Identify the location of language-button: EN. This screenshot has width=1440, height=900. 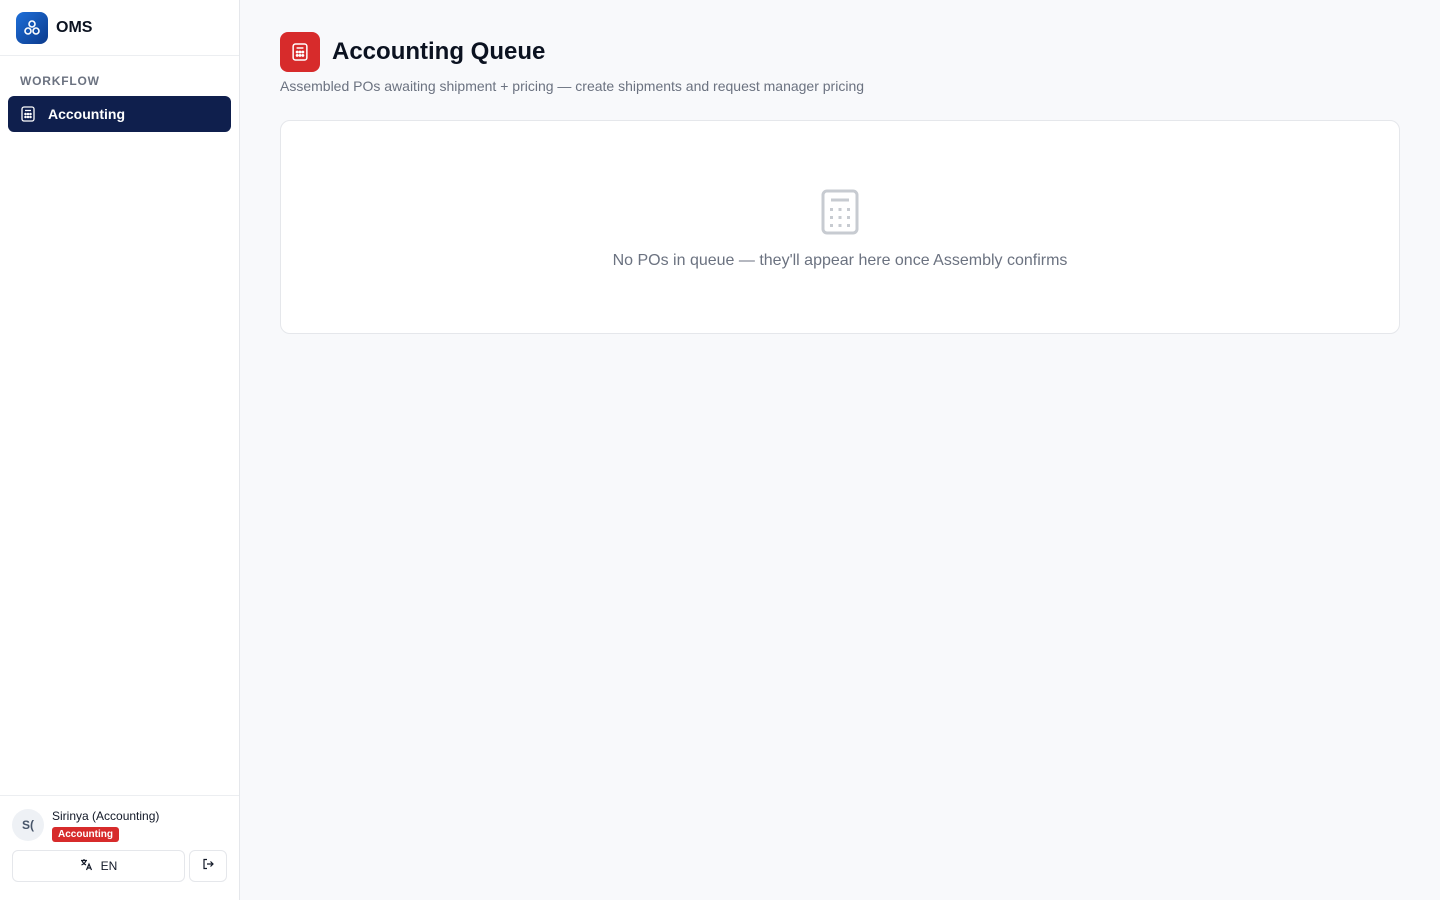
(98, 866).